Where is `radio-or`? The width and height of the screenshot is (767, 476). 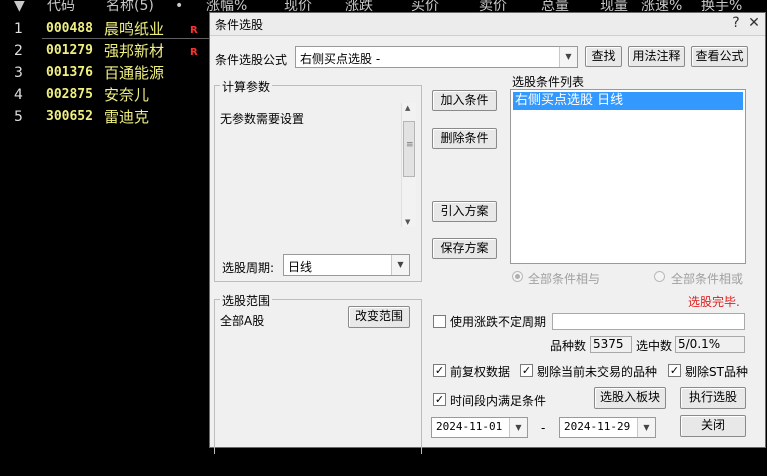
radio-or is located at coordinates (659, 276).